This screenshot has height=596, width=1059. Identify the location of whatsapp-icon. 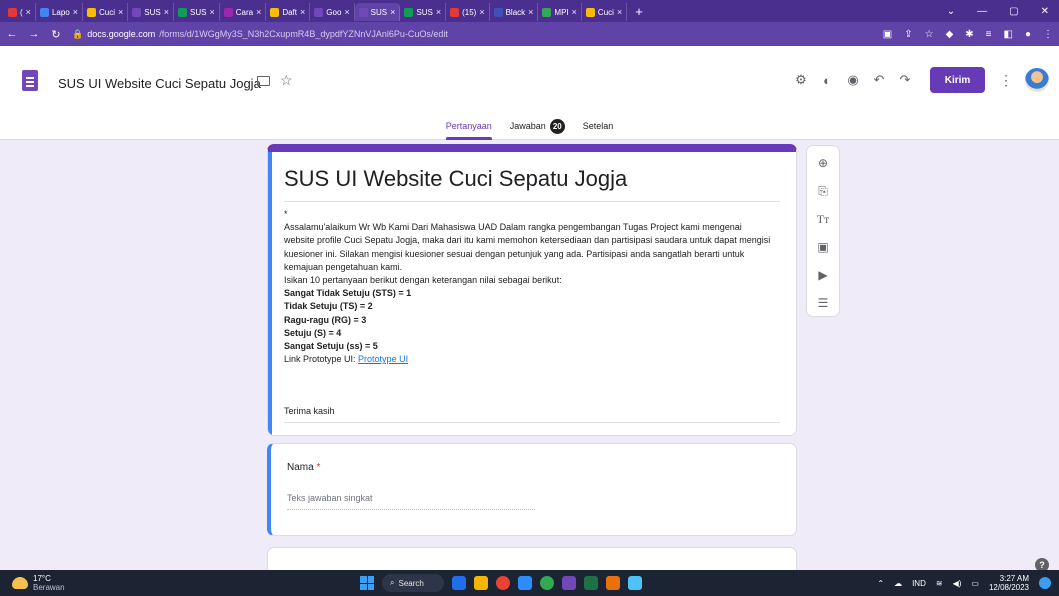
(547, 583).